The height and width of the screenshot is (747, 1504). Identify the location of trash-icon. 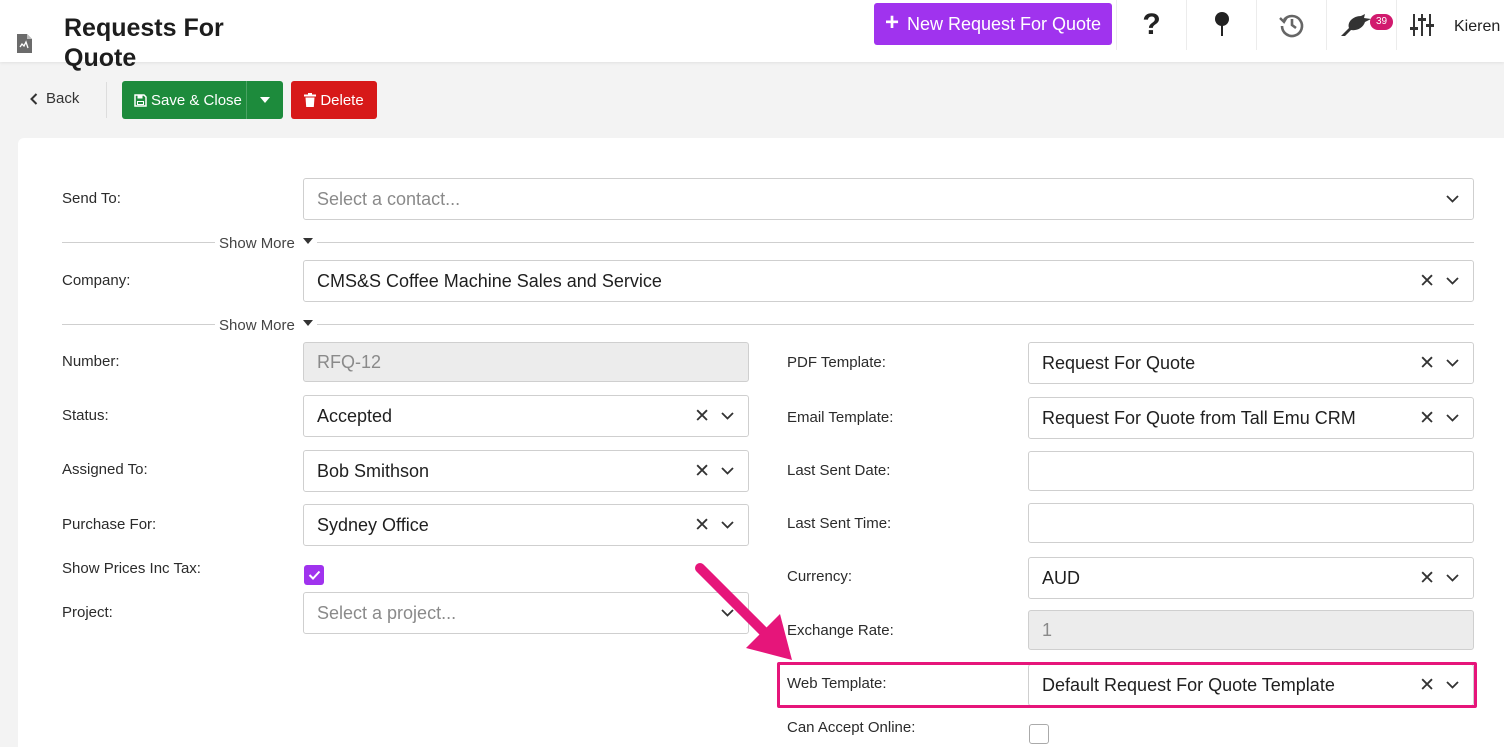
(310, 100).